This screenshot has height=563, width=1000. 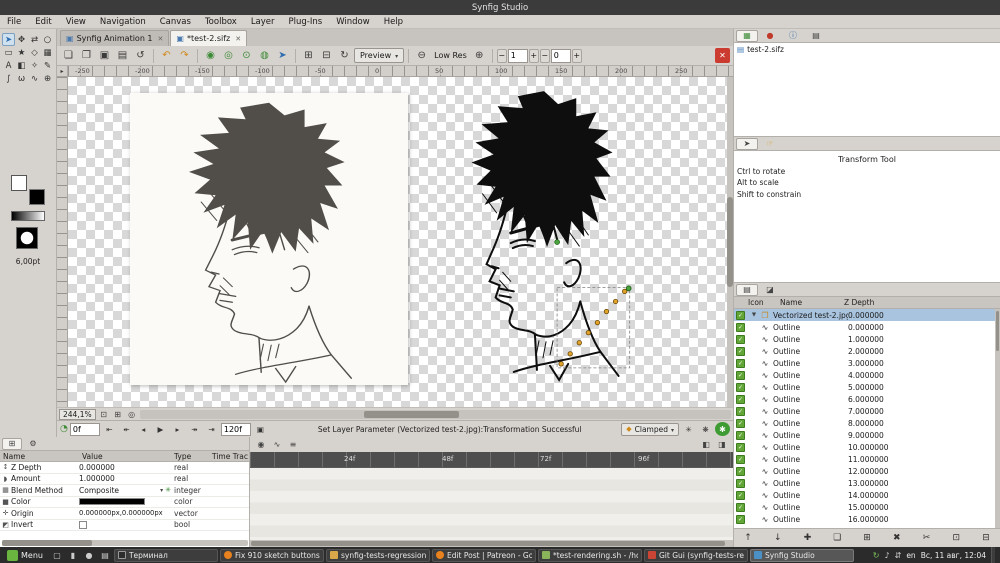 What do you see at coordinates (177, 429) in the screenshot?
I see `next-frame-button: ▸` at bounding box center [177, 429].